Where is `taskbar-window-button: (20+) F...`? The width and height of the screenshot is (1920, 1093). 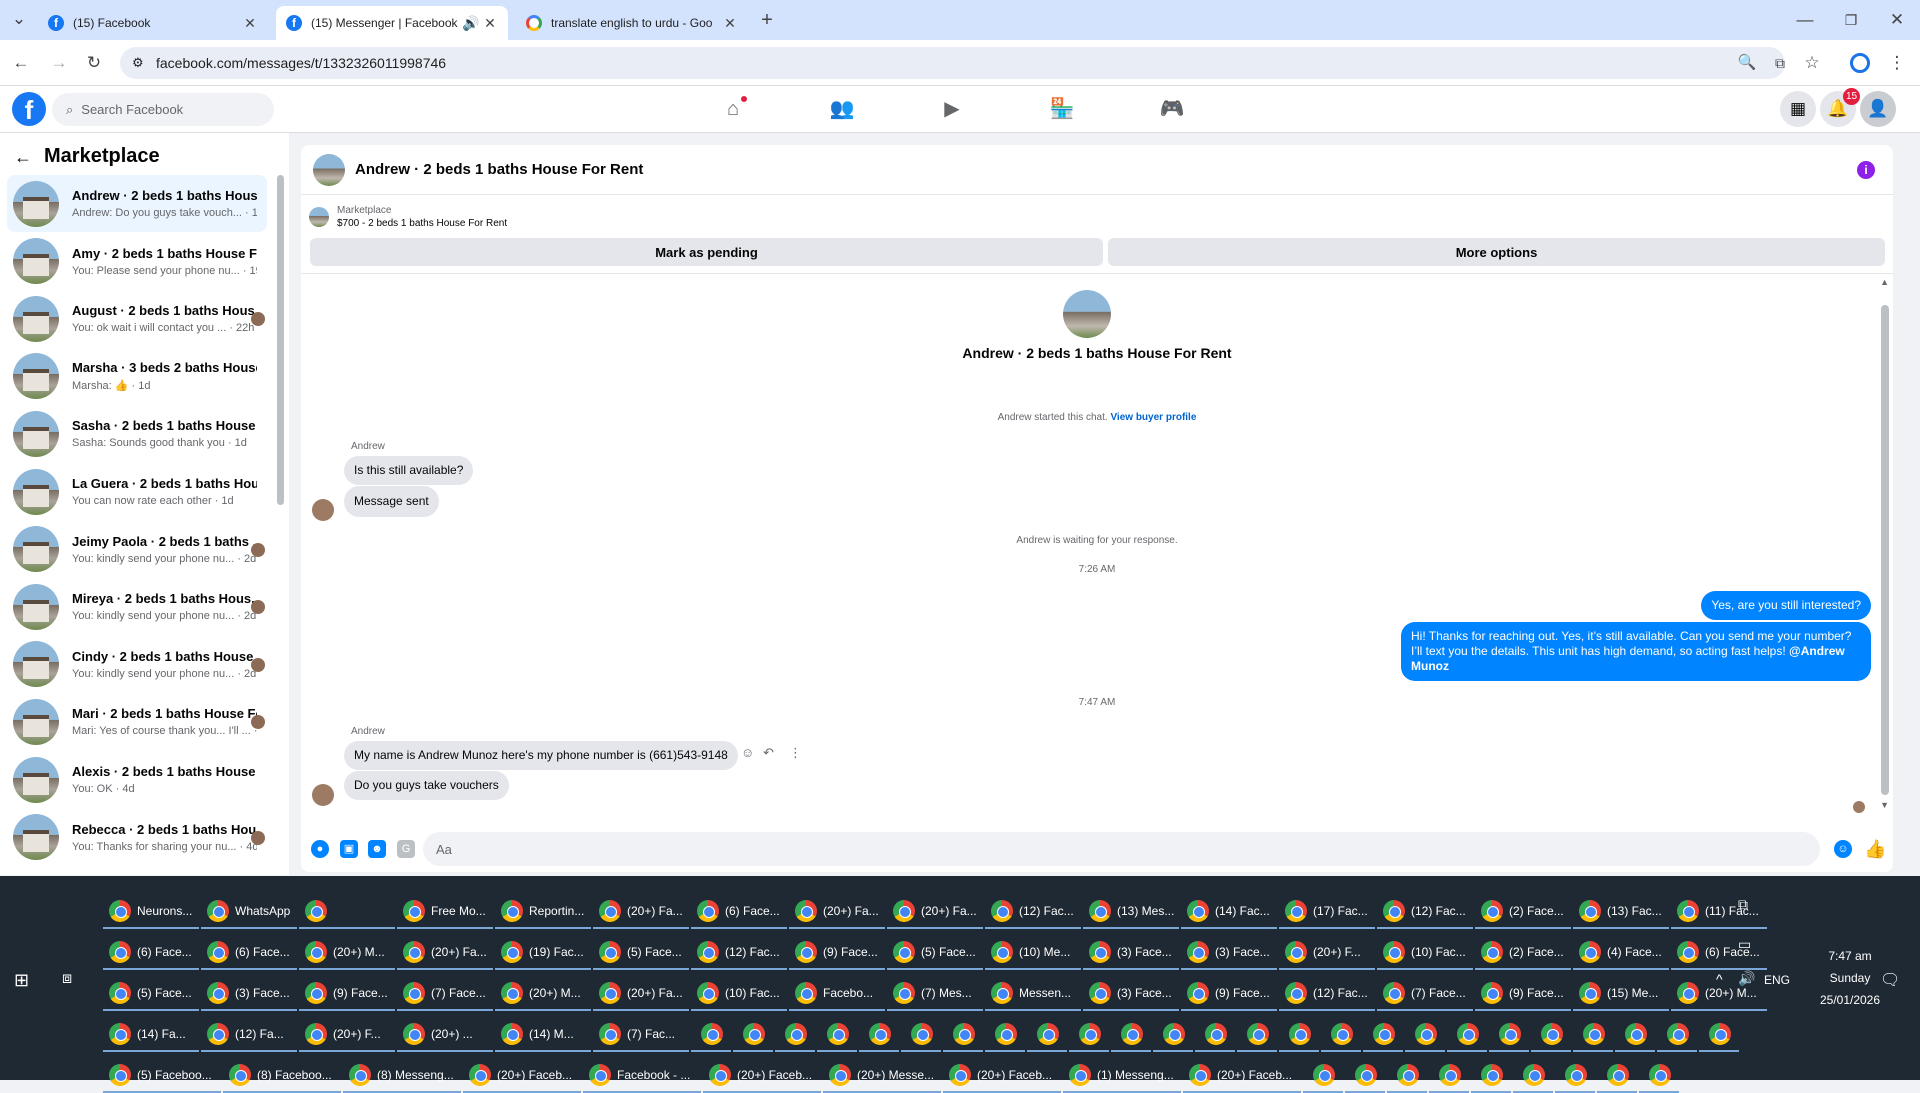
taskbar-window-button: (20+) F... is located at coordinates (1327, 953).